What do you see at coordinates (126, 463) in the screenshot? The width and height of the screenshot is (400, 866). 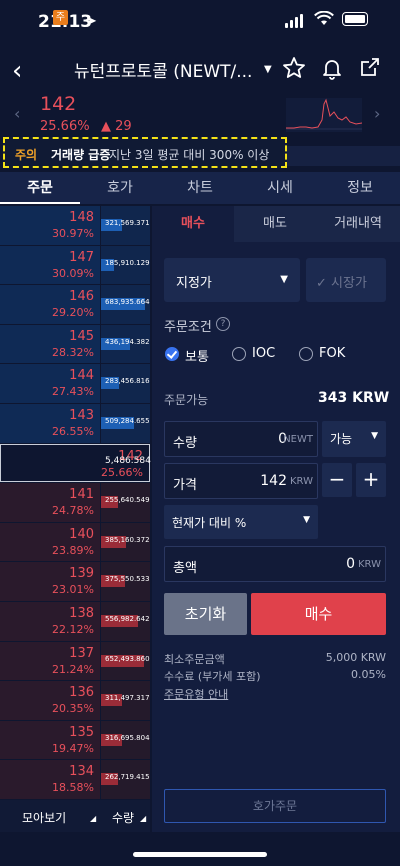 I see `volume-cell: 5,486.584` at bounding box center [126, 463].